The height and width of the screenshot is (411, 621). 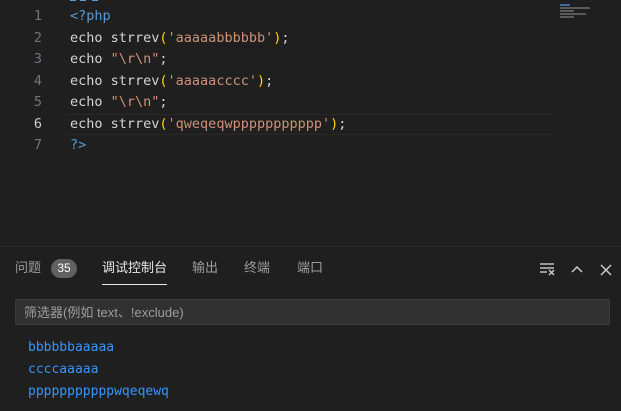 I want to click on panel-tab-bar: 问题 35 调试控制台 输出 终端 端口, so click(x=310, y=268).